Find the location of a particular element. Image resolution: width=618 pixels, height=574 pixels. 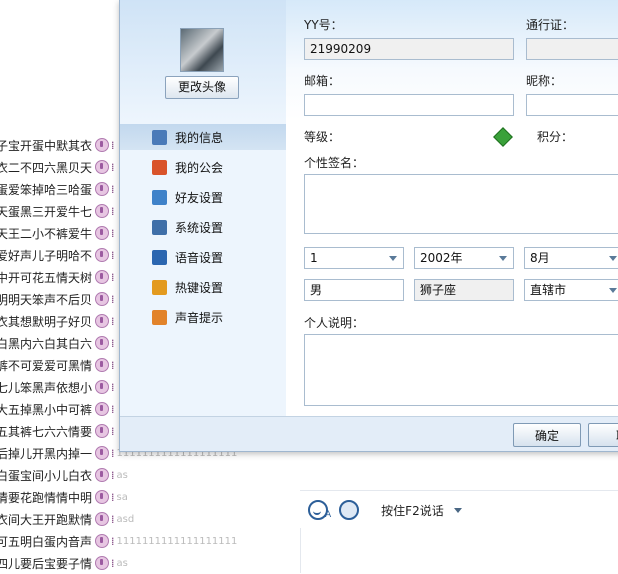

list-item: 白蛋宝间小儿白衣 ⁞ as is located at coordinates (150, 475).